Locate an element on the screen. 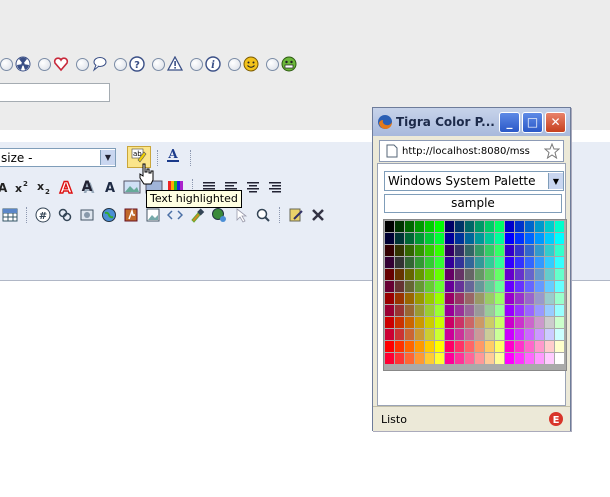 The width and height of the screenshot is (610, 497). tools-icon is located at coordinates (318, 215).